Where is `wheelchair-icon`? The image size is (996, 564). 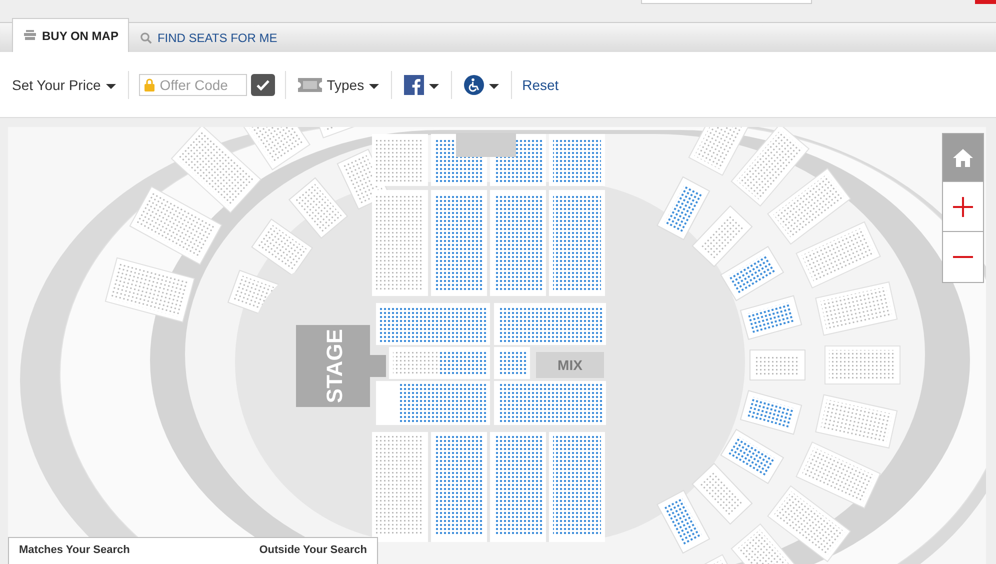
wheelchair-icon is located at coordinates (474, 84).